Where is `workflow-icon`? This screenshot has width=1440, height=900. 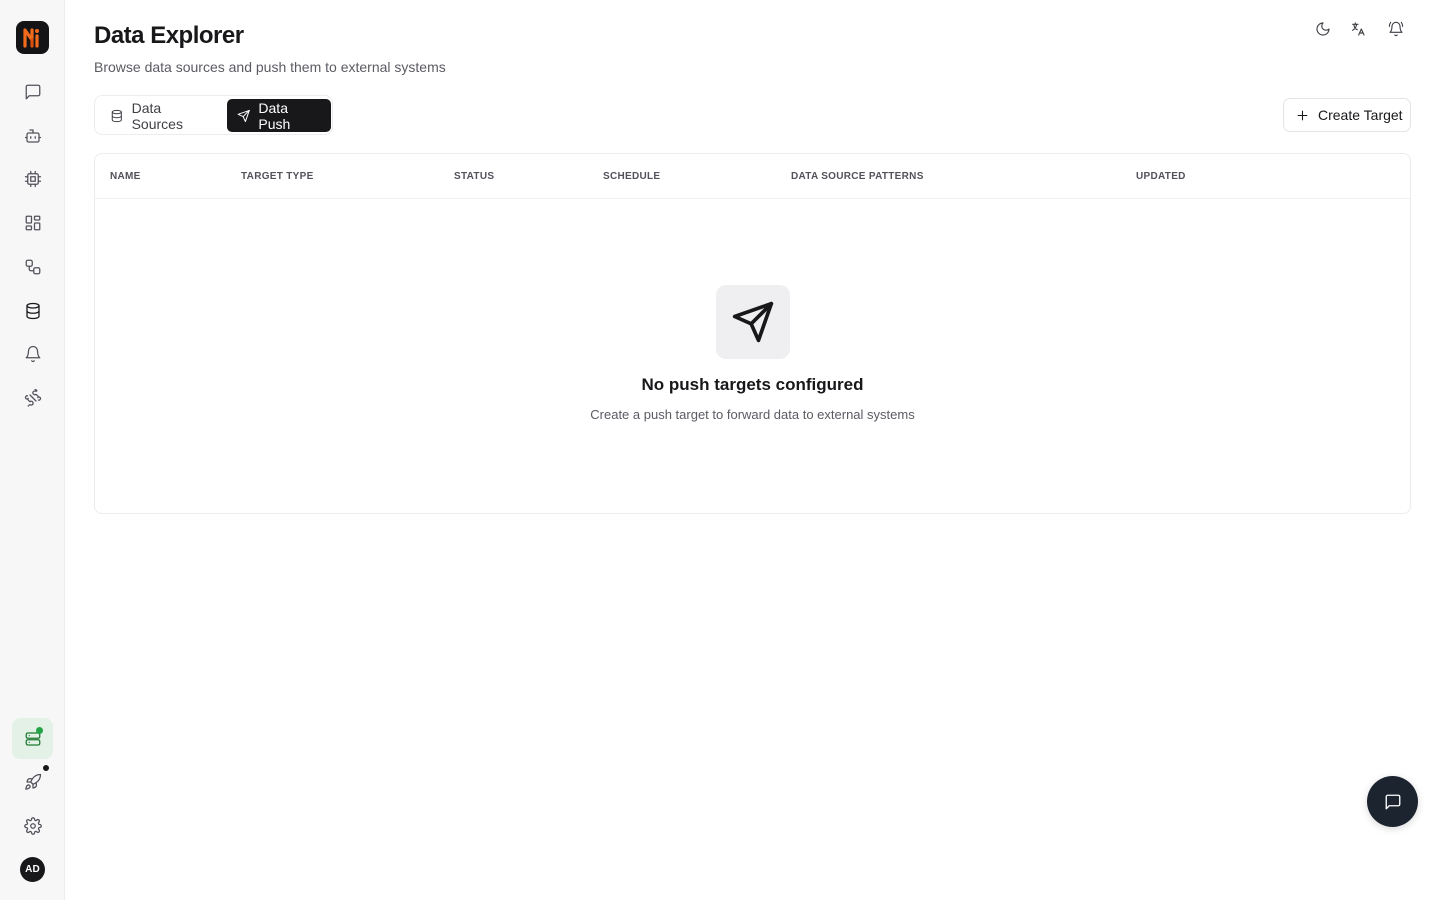 workflow-icon is located at coordinates (32, 266).